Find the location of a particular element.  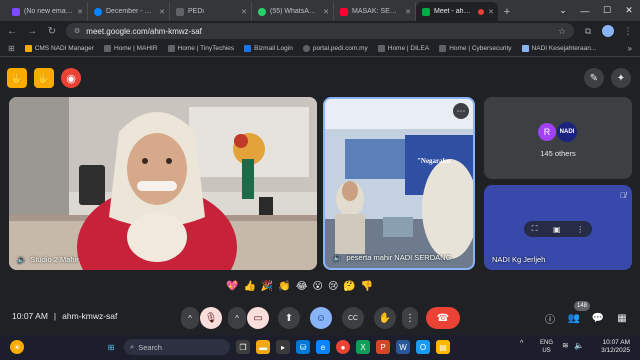

camera-toggle-button: ▭ is located at coordinates (258, 318).